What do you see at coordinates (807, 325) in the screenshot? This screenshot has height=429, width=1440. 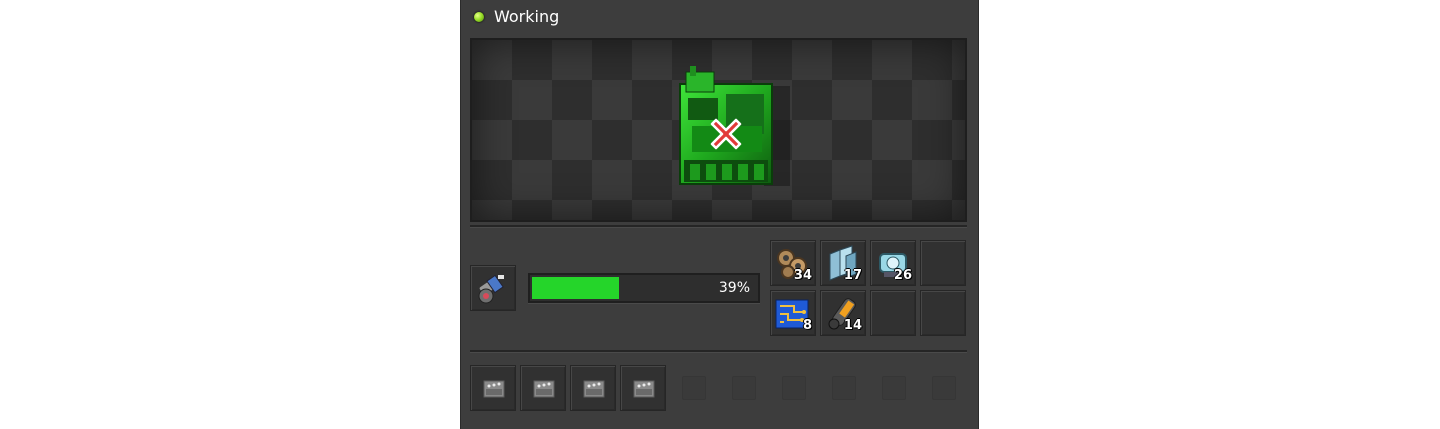 I see `item-count: 8` at bounding box center [807, 325].